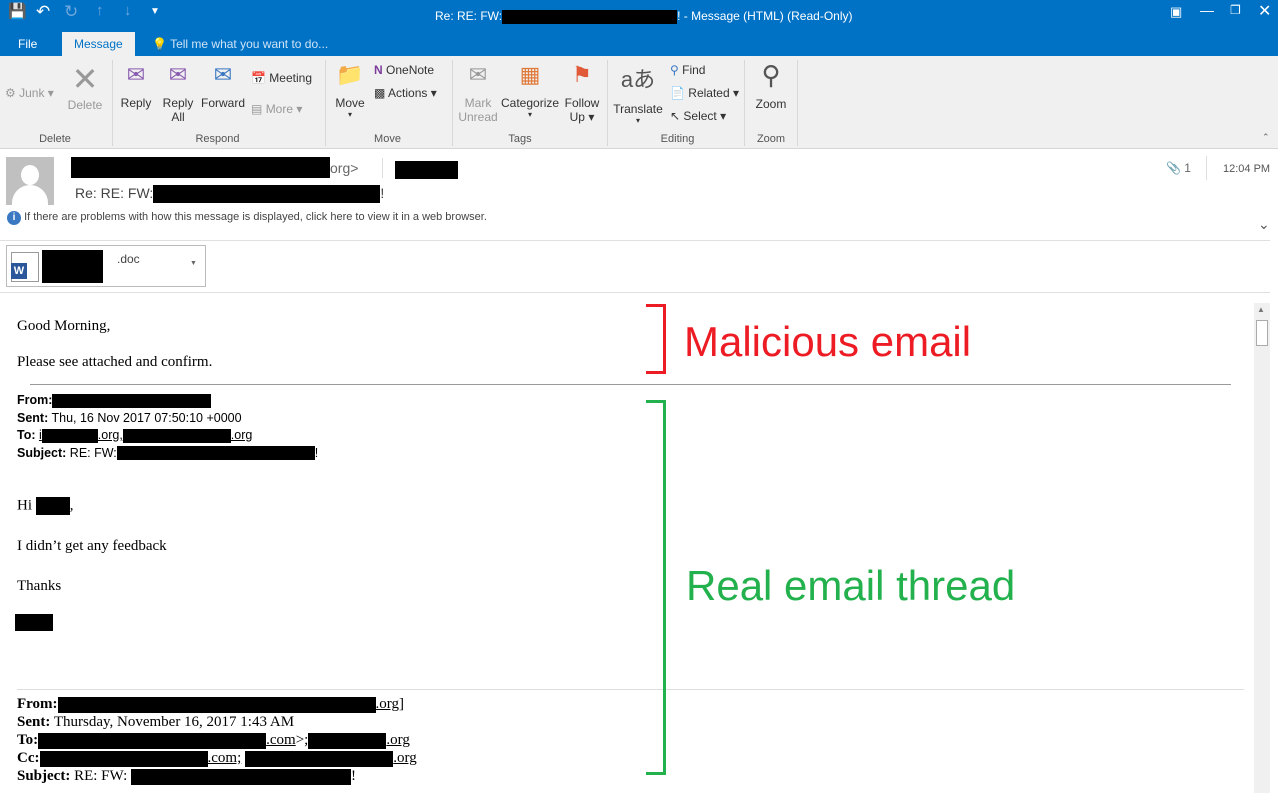  Describe the element at coordinates (390, 704) in the screenshot. I see `from-link: .org]` at that location.